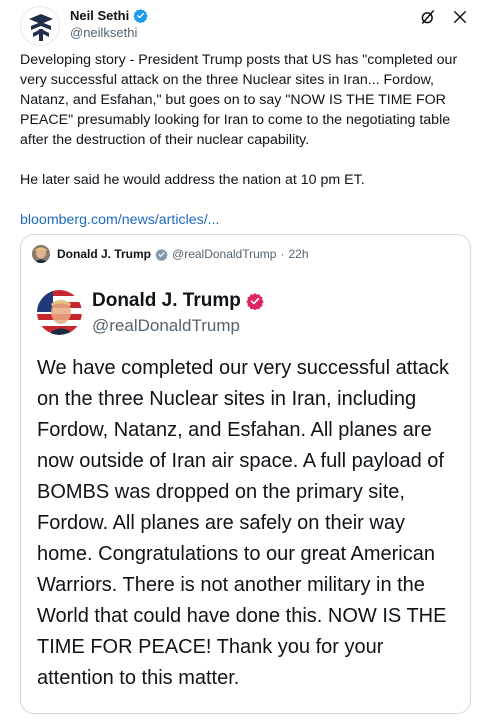 The image size is (487, 727). What do you see at coordinates (298, 254) in the screenshot?
I see `quoted-post-time: 22h` at bounding box center [298, 254].